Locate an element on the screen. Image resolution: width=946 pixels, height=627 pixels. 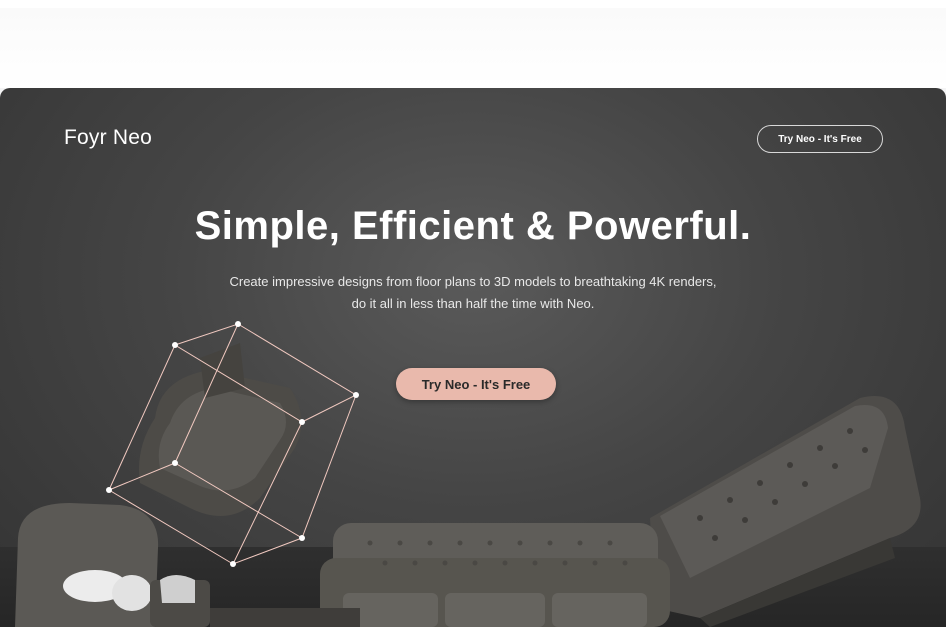
page-gap is located at coordinates (473, 48).